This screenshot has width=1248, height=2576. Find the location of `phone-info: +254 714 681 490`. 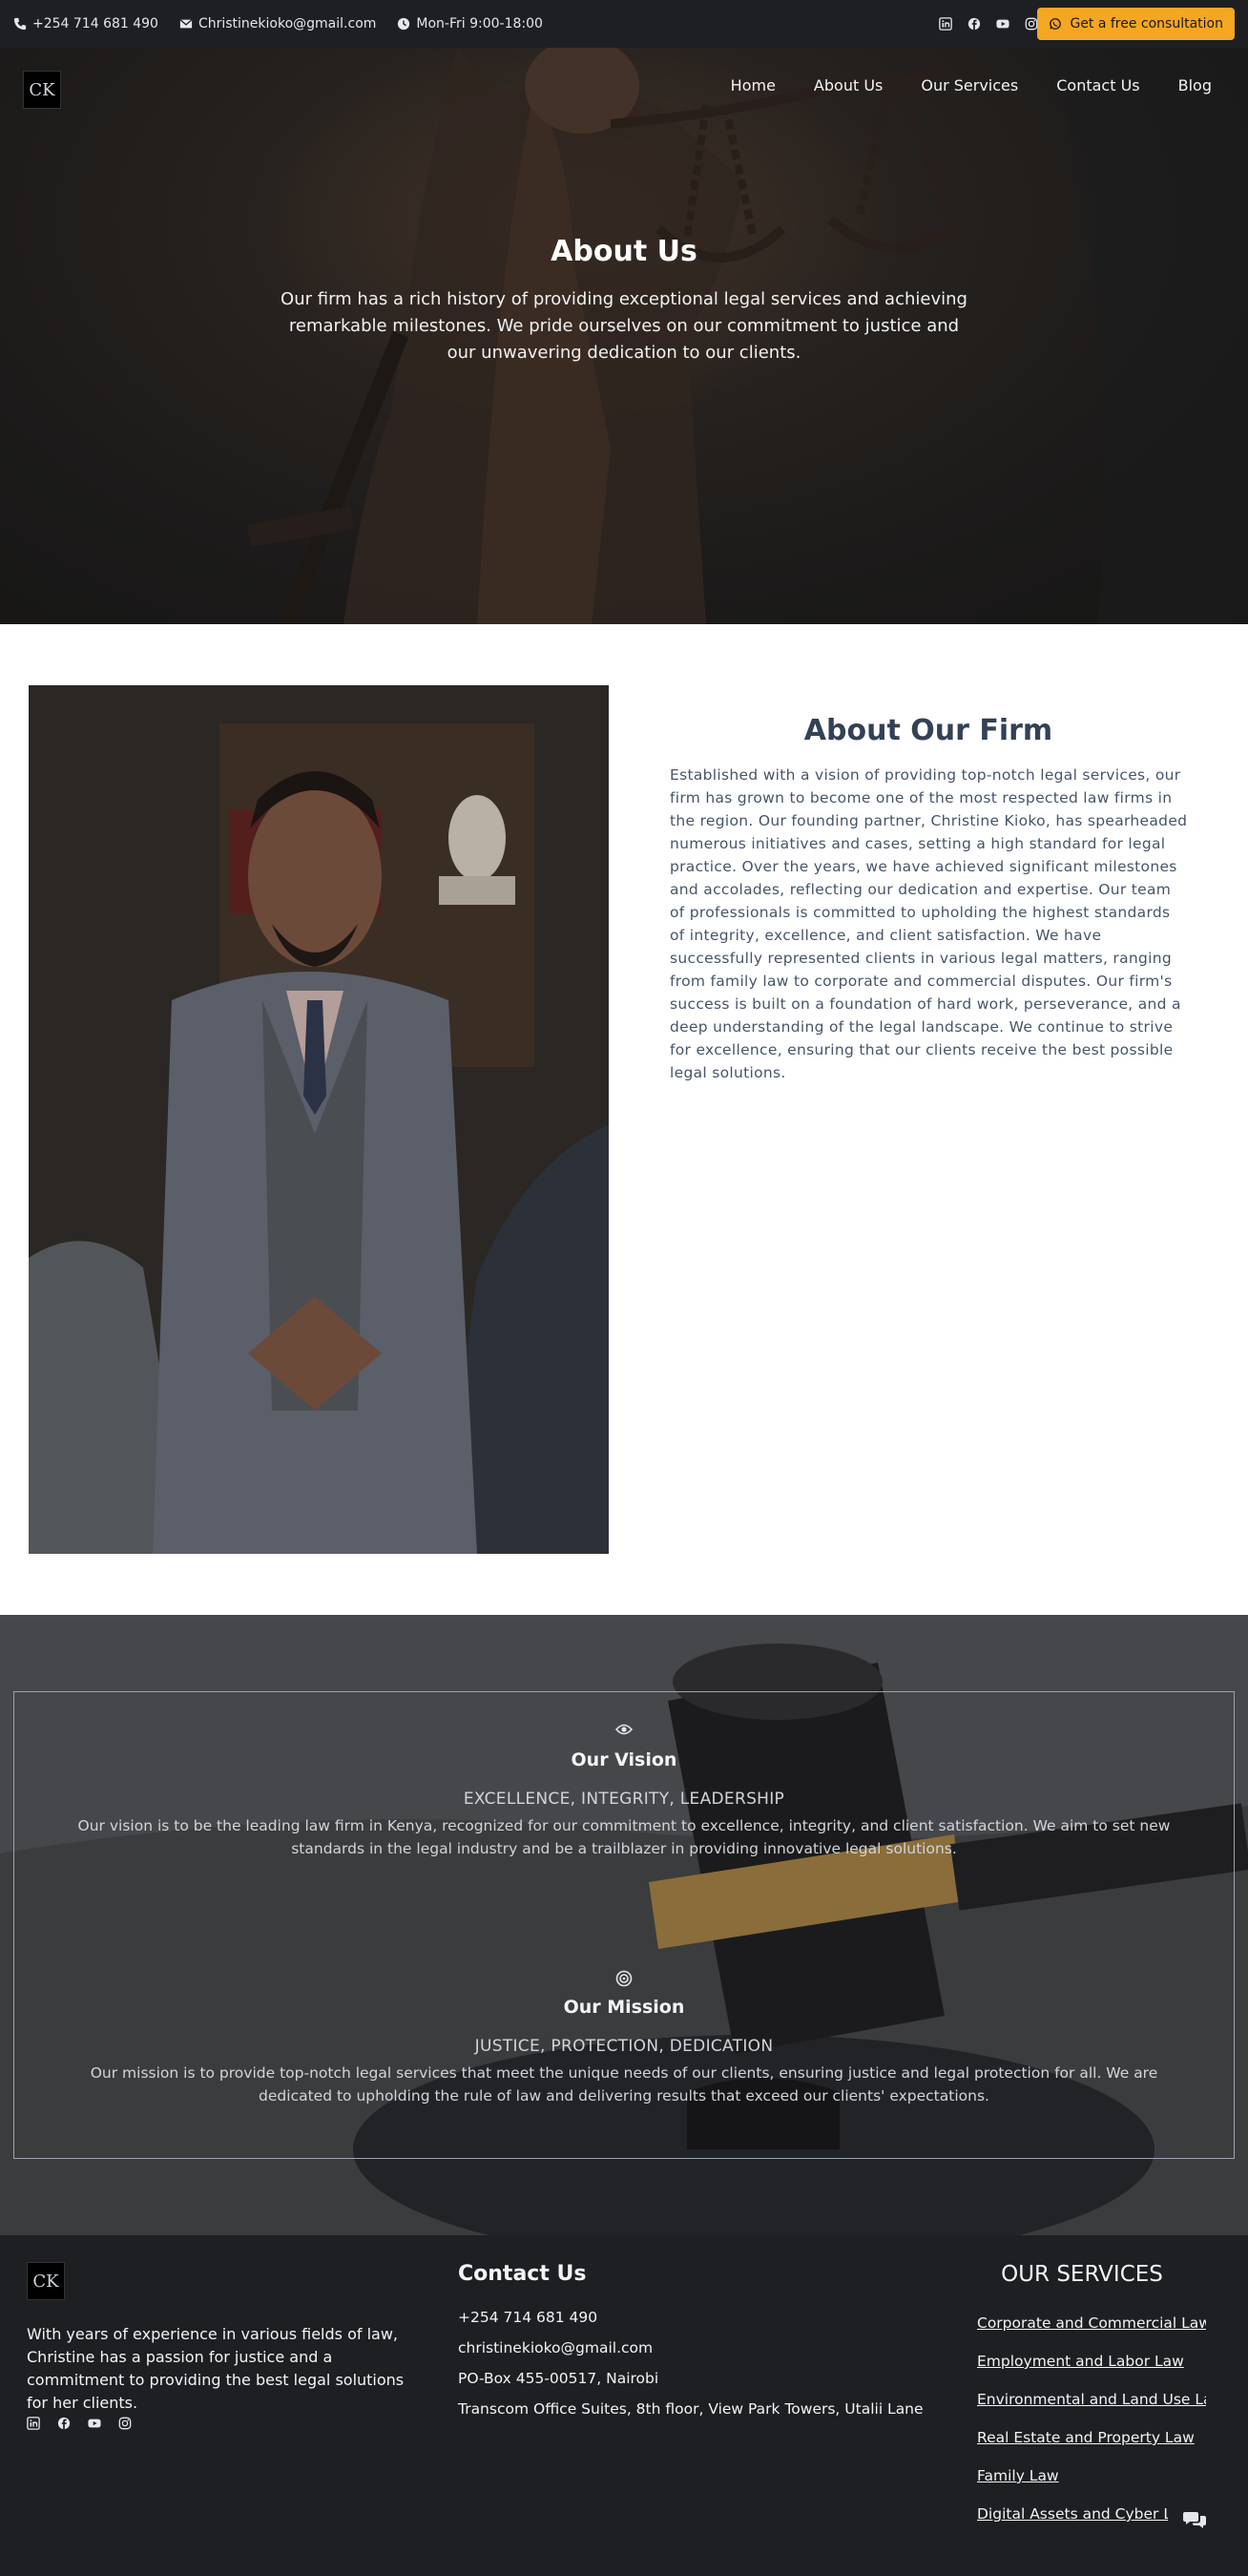

phone-info: +254 714 681 490 is located at coordinates (86, 23).